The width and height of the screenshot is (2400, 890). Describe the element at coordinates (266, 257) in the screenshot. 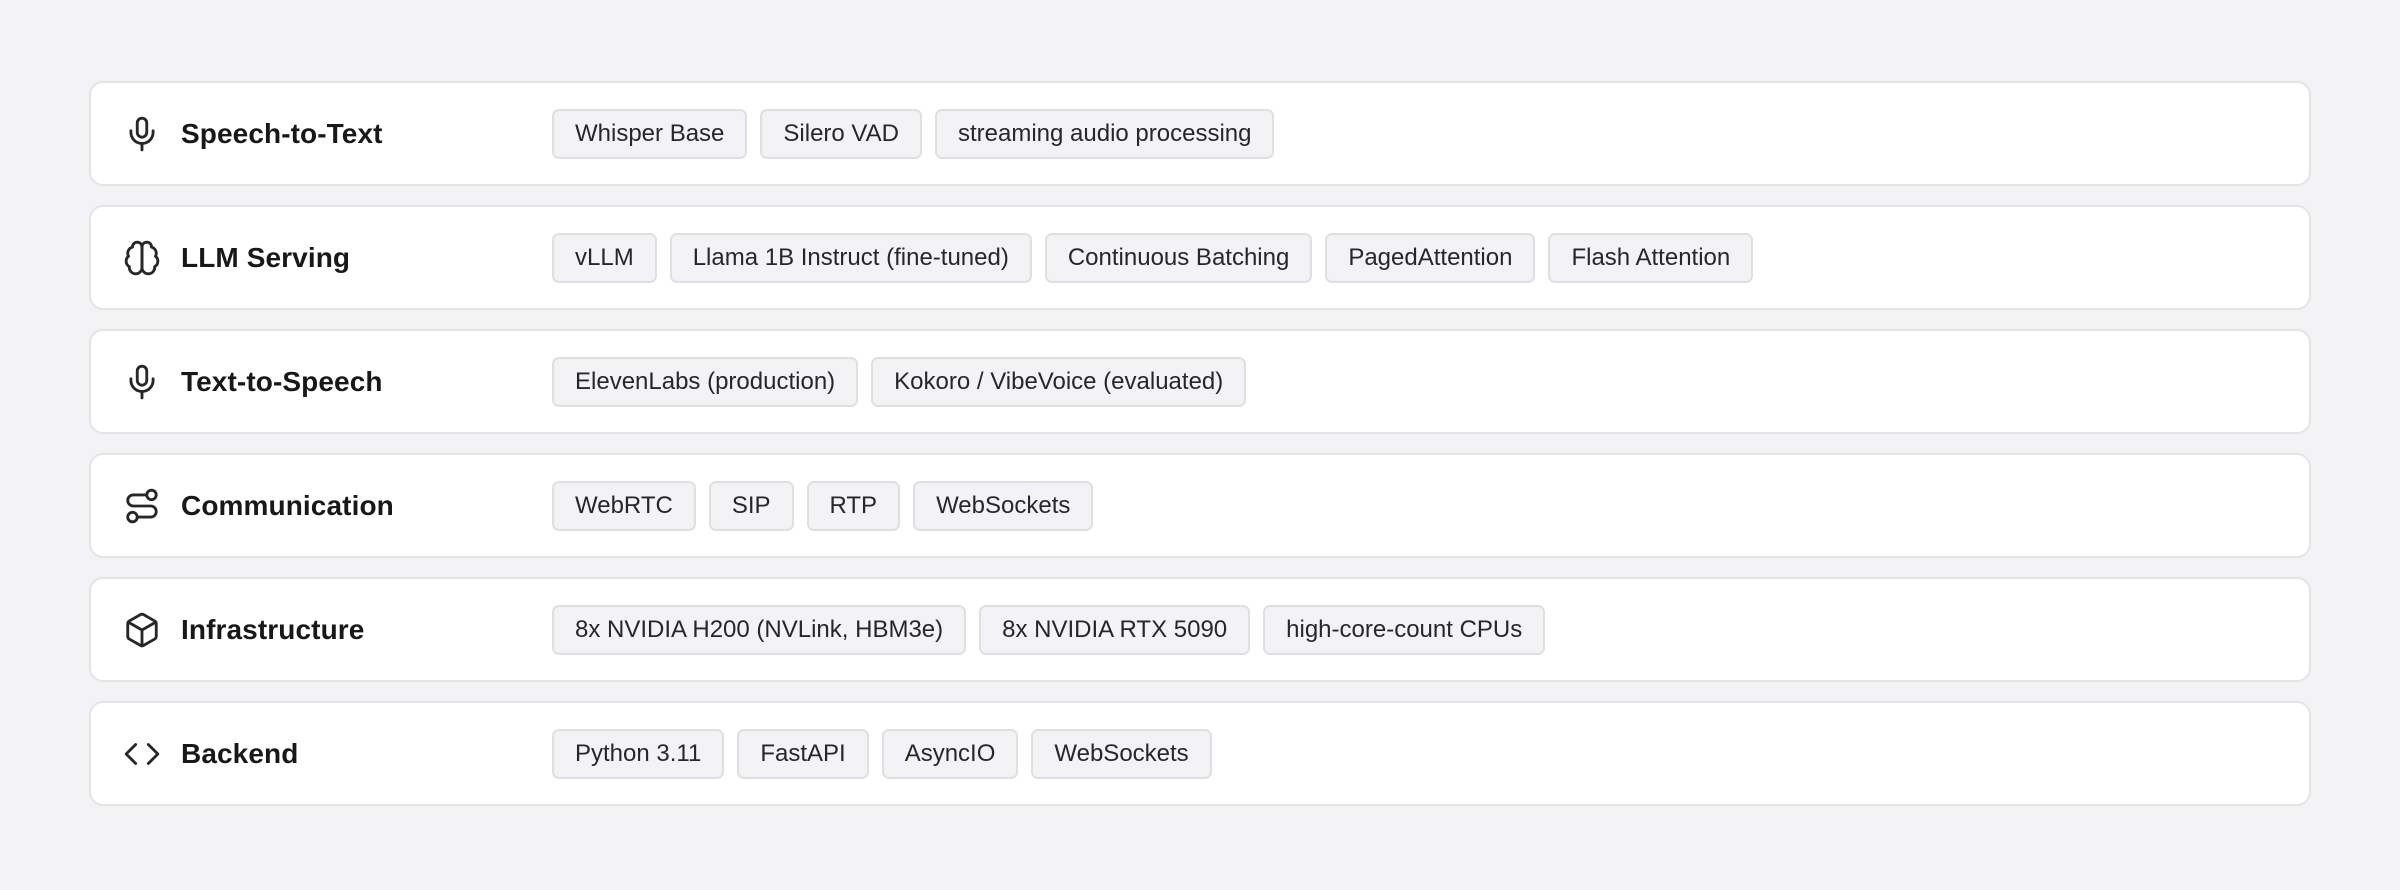

I see `stack-category-title: LLM Serving` at that location.